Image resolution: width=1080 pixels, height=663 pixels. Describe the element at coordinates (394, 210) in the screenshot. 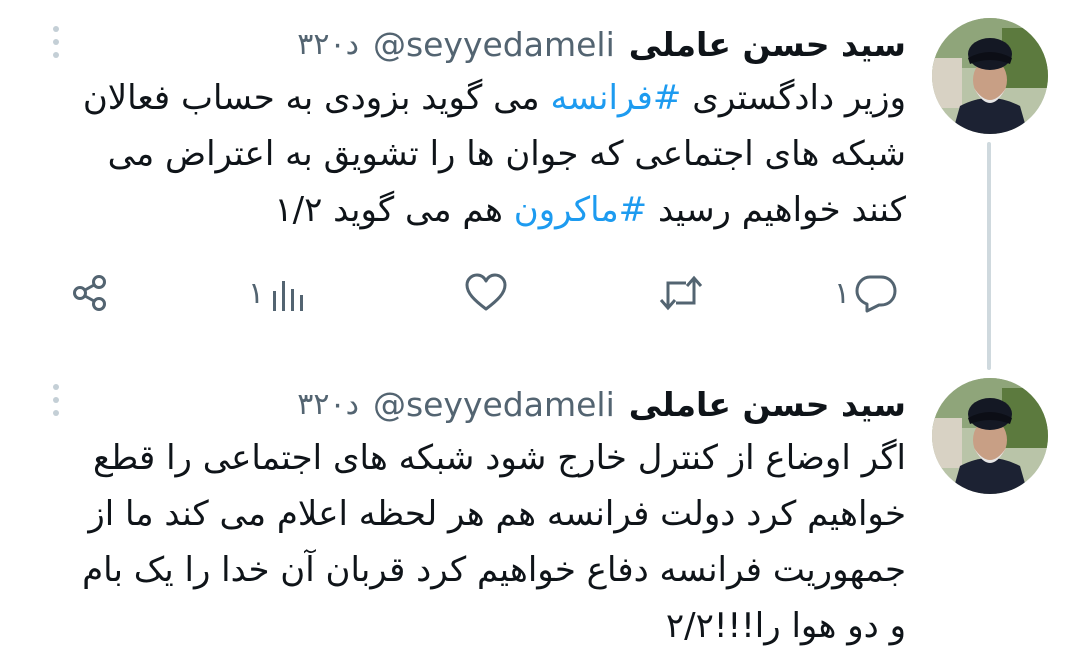

I see `text-span: هم می گوید ۱/۲` at that location.